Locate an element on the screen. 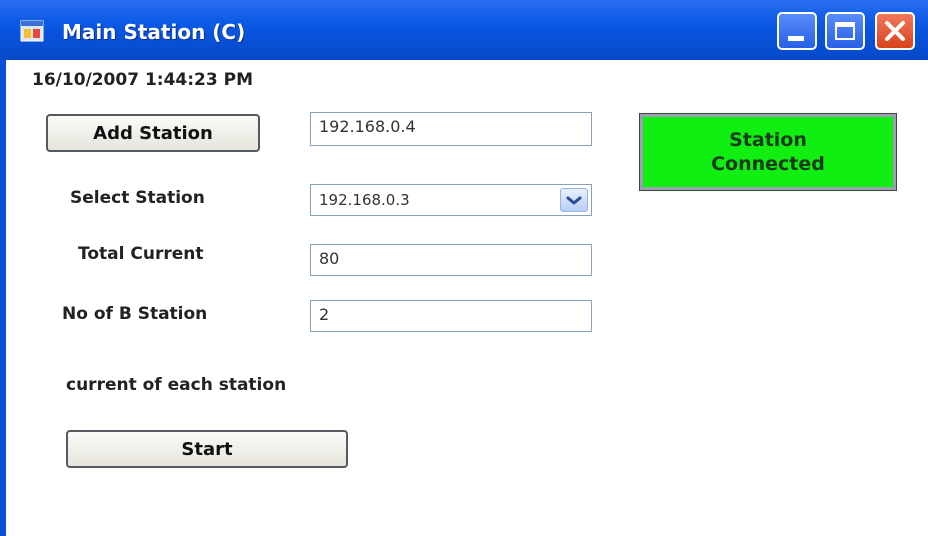 This screenshot has height=536, width=928. station-ip-input: 192.168.0.4 is located at coordinates (451, 129).